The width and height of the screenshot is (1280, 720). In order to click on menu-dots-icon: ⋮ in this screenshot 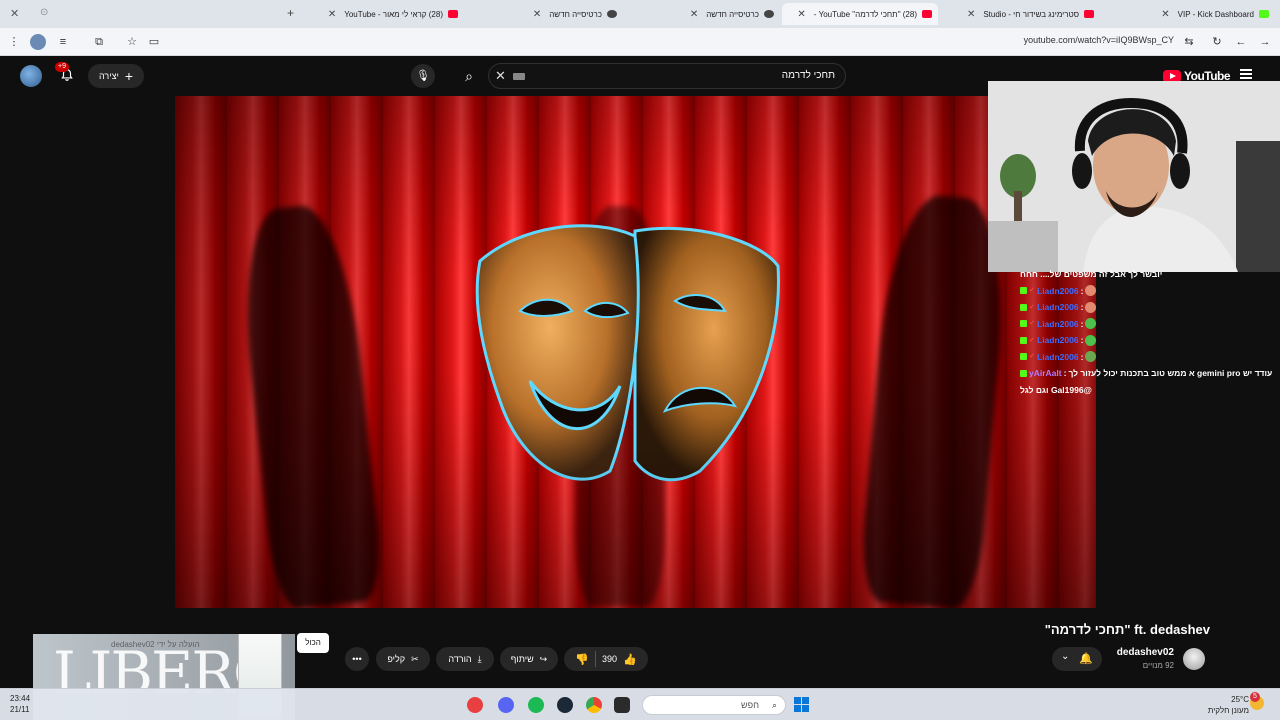, I will do `click(14, 42)`.